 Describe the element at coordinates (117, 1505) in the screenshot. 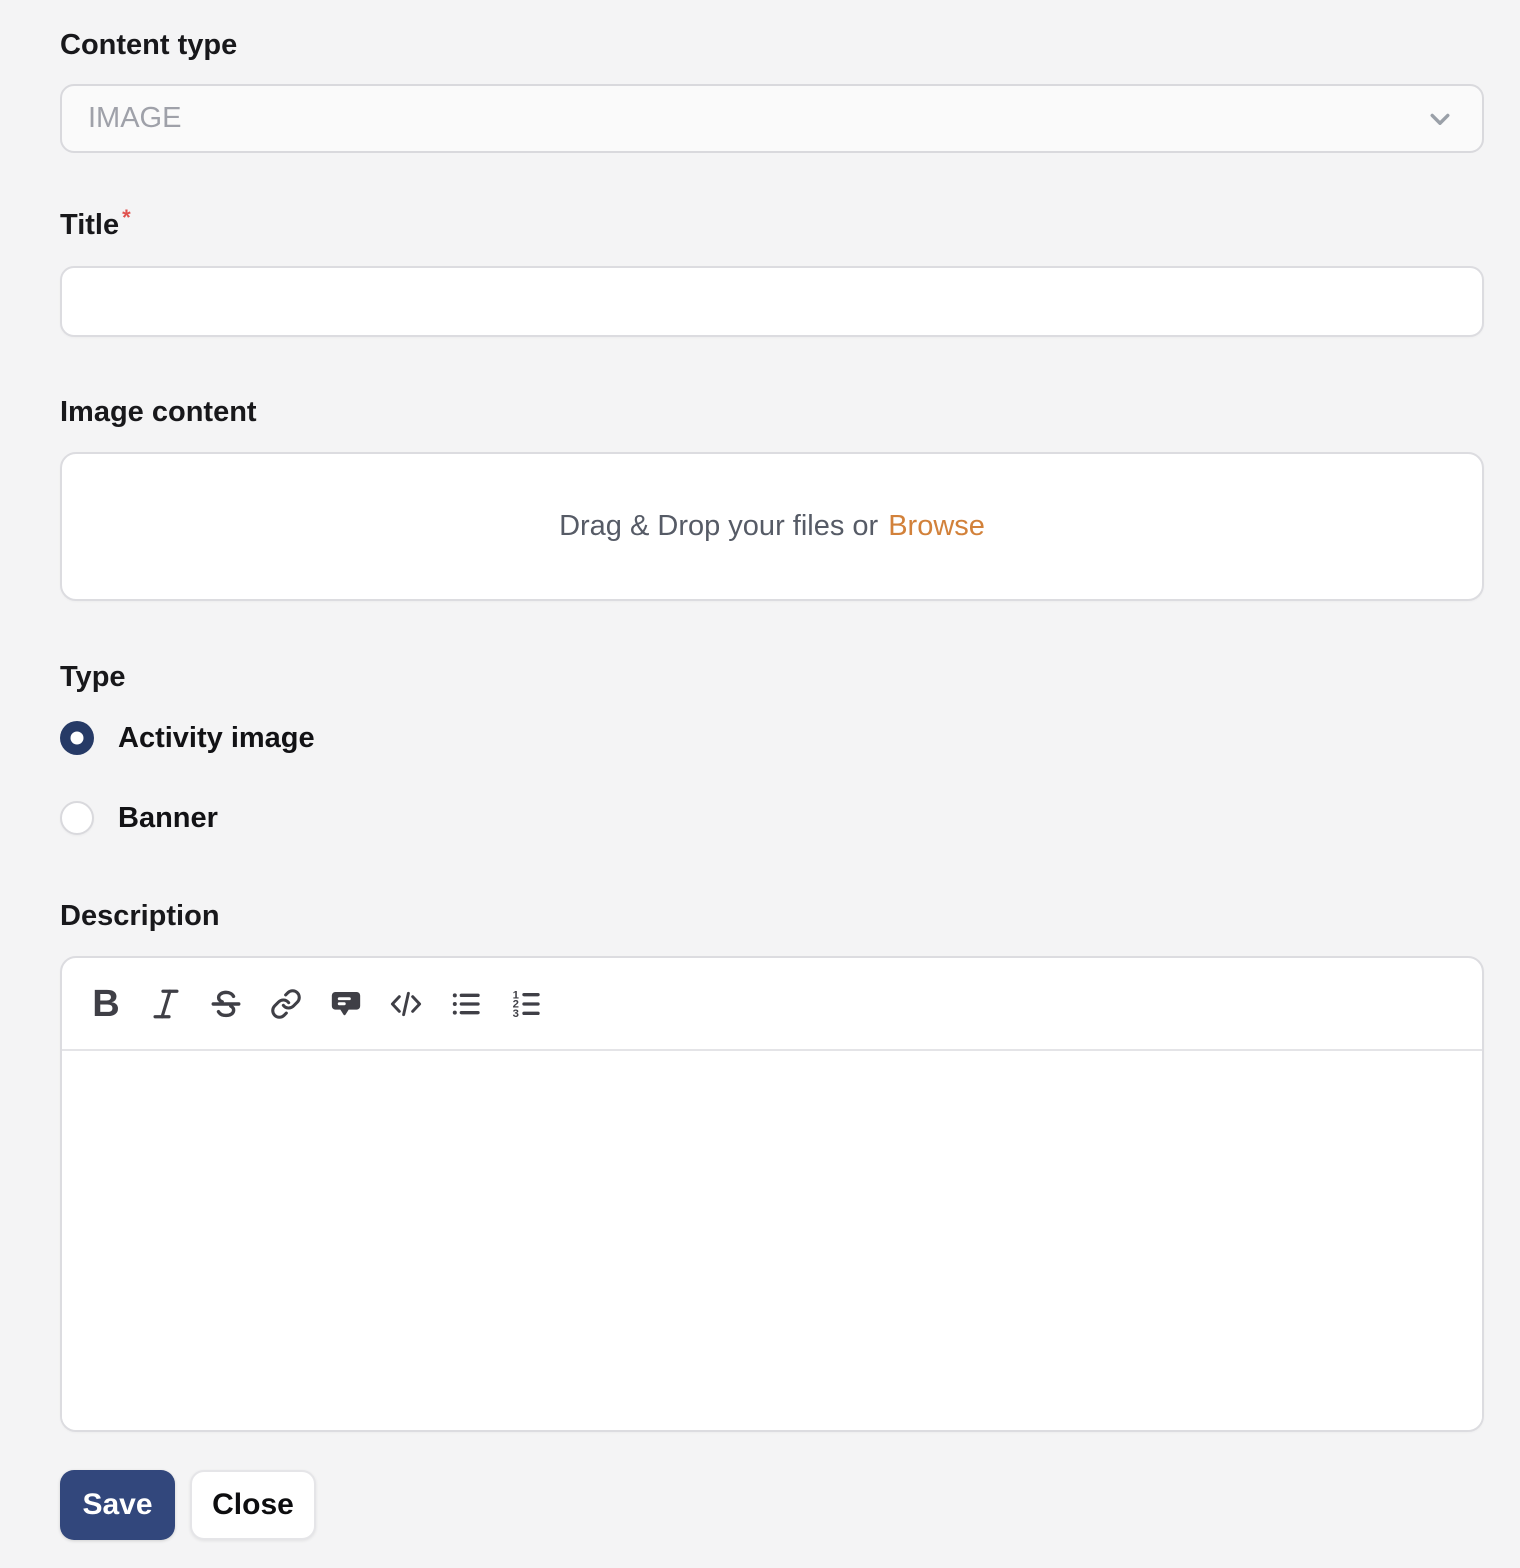

I see `save-button: Save` at that location.